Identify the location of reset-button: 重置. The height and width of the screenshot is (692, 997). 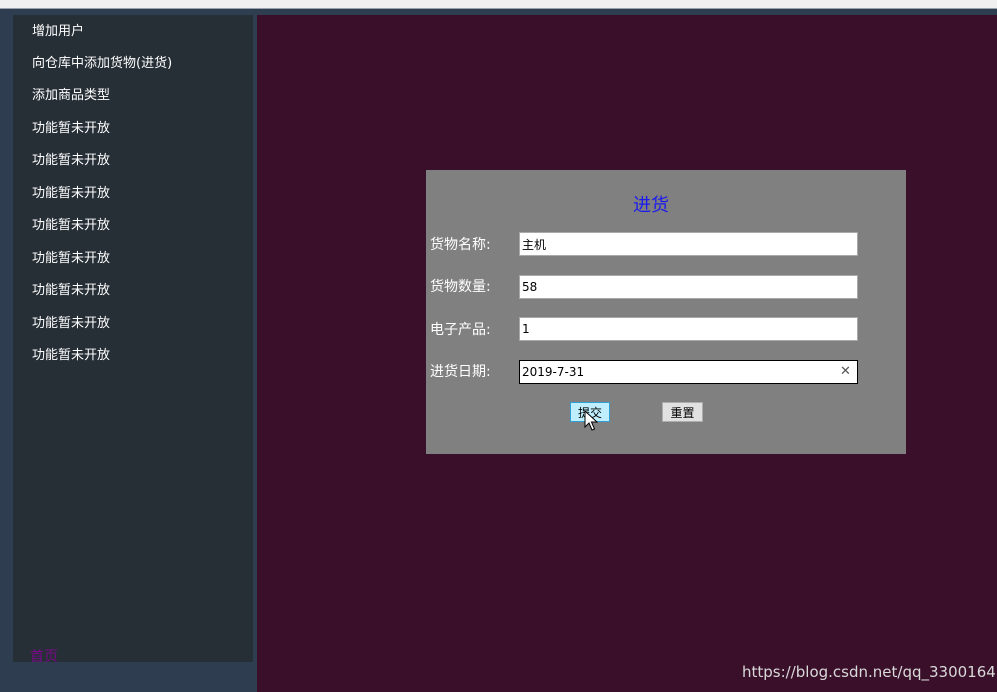
(682, 412).